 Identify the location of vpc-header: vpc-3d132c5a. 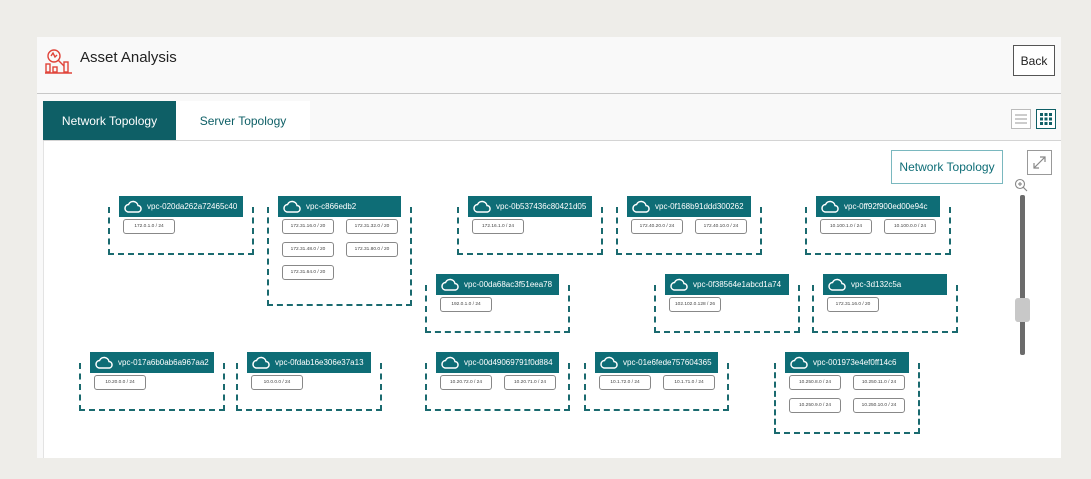
(885, 284).